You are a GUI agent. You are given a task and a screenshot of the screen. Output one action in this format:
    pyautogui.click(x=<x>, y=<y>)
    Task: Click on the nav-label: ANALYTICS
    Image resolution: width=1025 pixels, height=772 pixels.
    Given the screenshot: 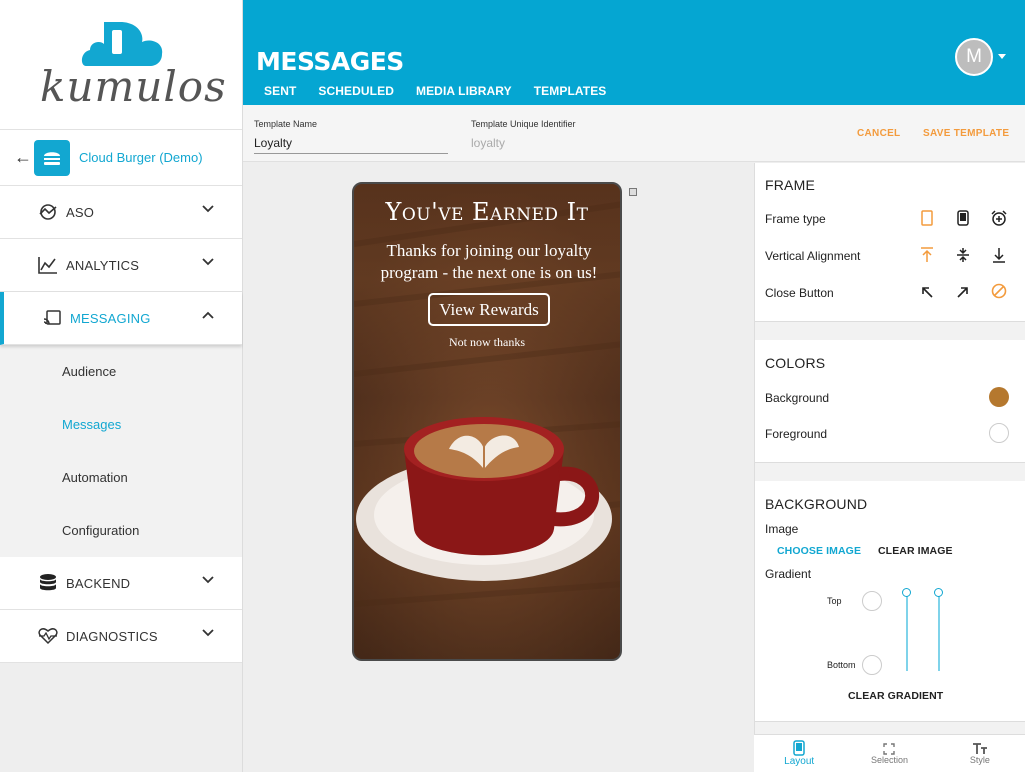 What is the action you would take?
    pyautogui.click(x=103, y=265)
    